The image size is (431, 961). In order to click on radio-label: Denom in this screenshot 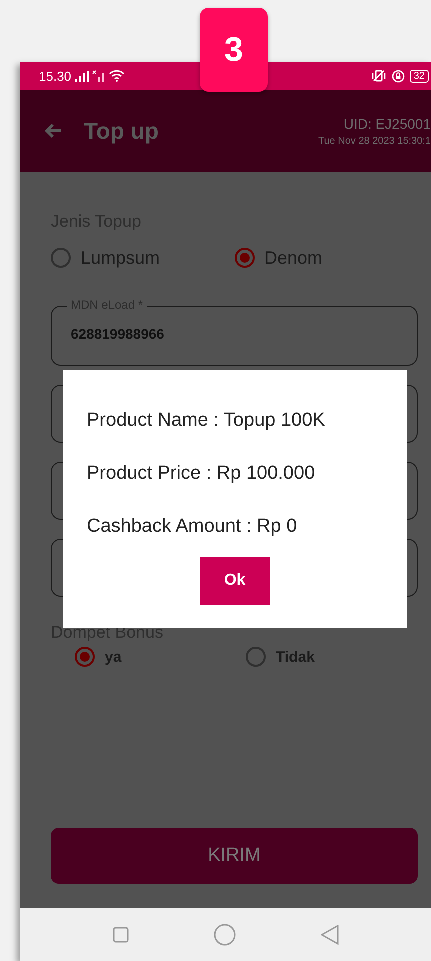, I will do `click(293, 258)`.